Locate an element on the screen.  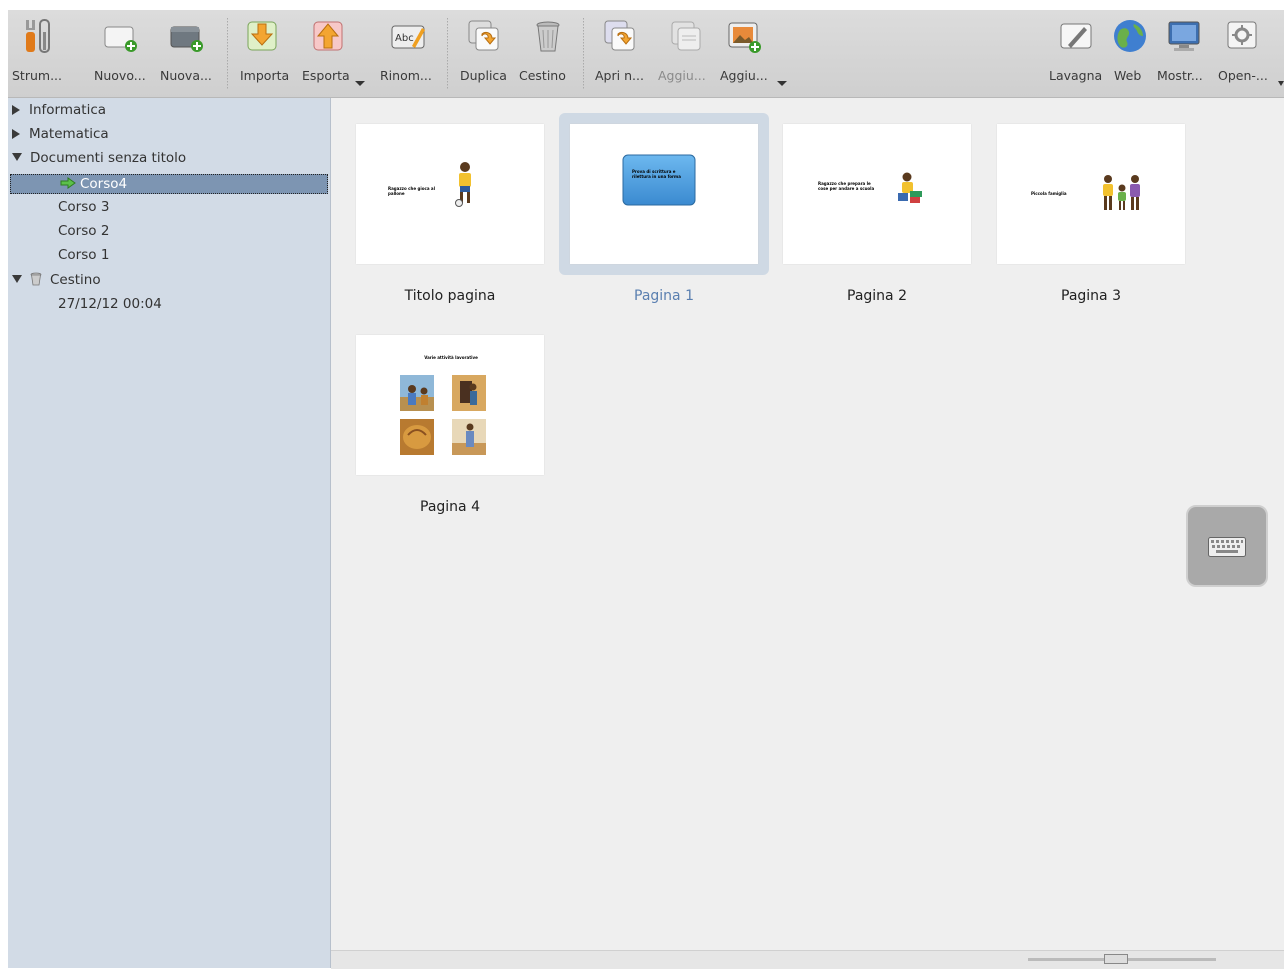
add-page-icon is located at coordinates (686, 36).